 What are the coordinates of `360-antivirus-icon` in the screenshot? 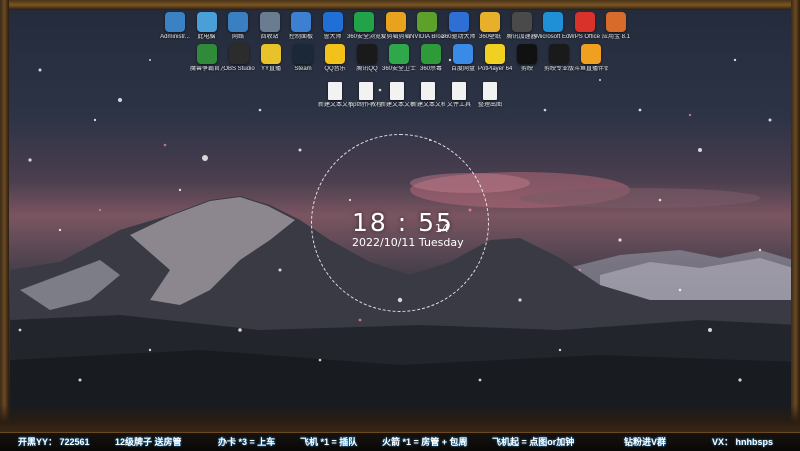 It's located at (431, 54).